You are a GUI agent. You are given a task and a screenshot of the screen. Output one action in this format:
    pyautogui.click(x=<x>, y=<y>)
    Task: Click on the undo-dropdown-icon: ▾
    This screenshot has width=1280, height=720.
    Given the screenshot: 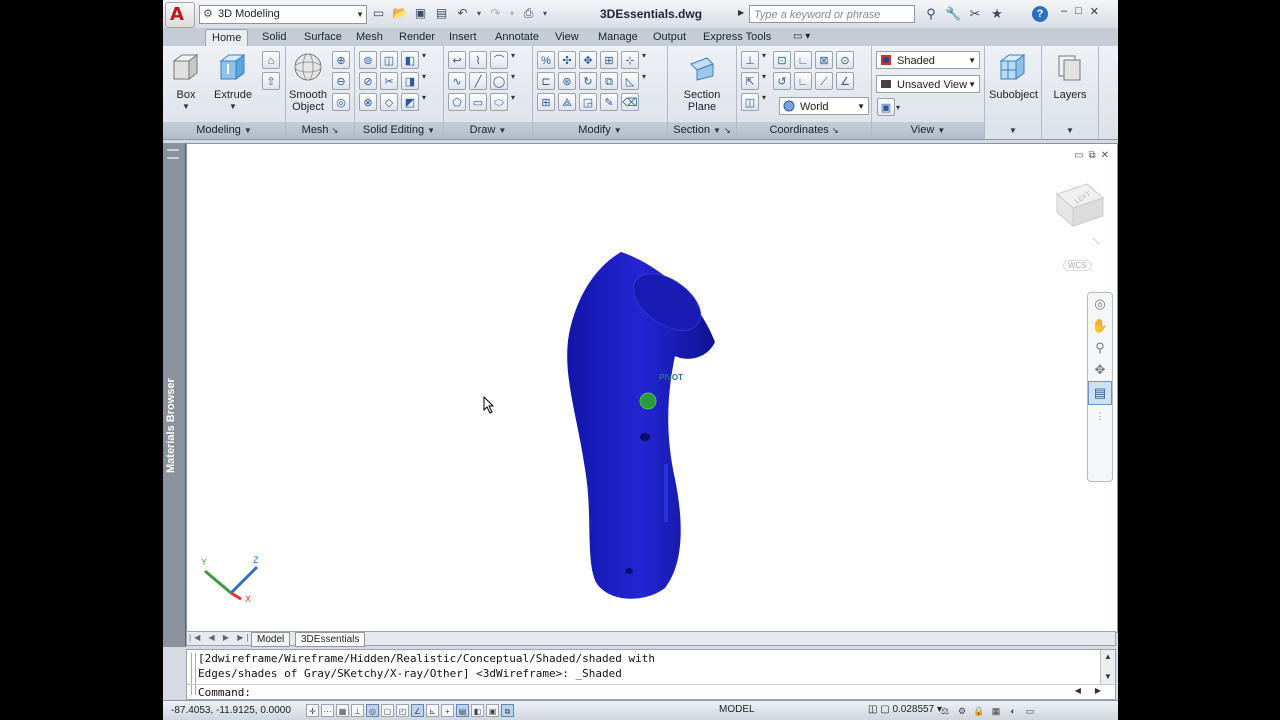 What is the action you would take?
    pyautogui.click(x=479, y=13)
    